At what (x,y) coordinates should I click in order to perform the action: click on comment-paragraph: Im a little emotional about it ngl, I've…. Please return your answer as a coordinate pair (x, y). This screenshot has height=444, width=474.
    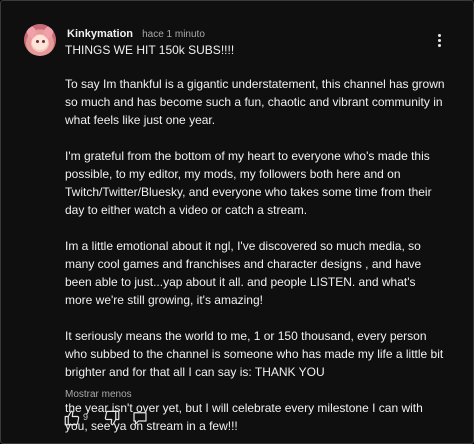
    Looking at the image, I should click on (243, 273).